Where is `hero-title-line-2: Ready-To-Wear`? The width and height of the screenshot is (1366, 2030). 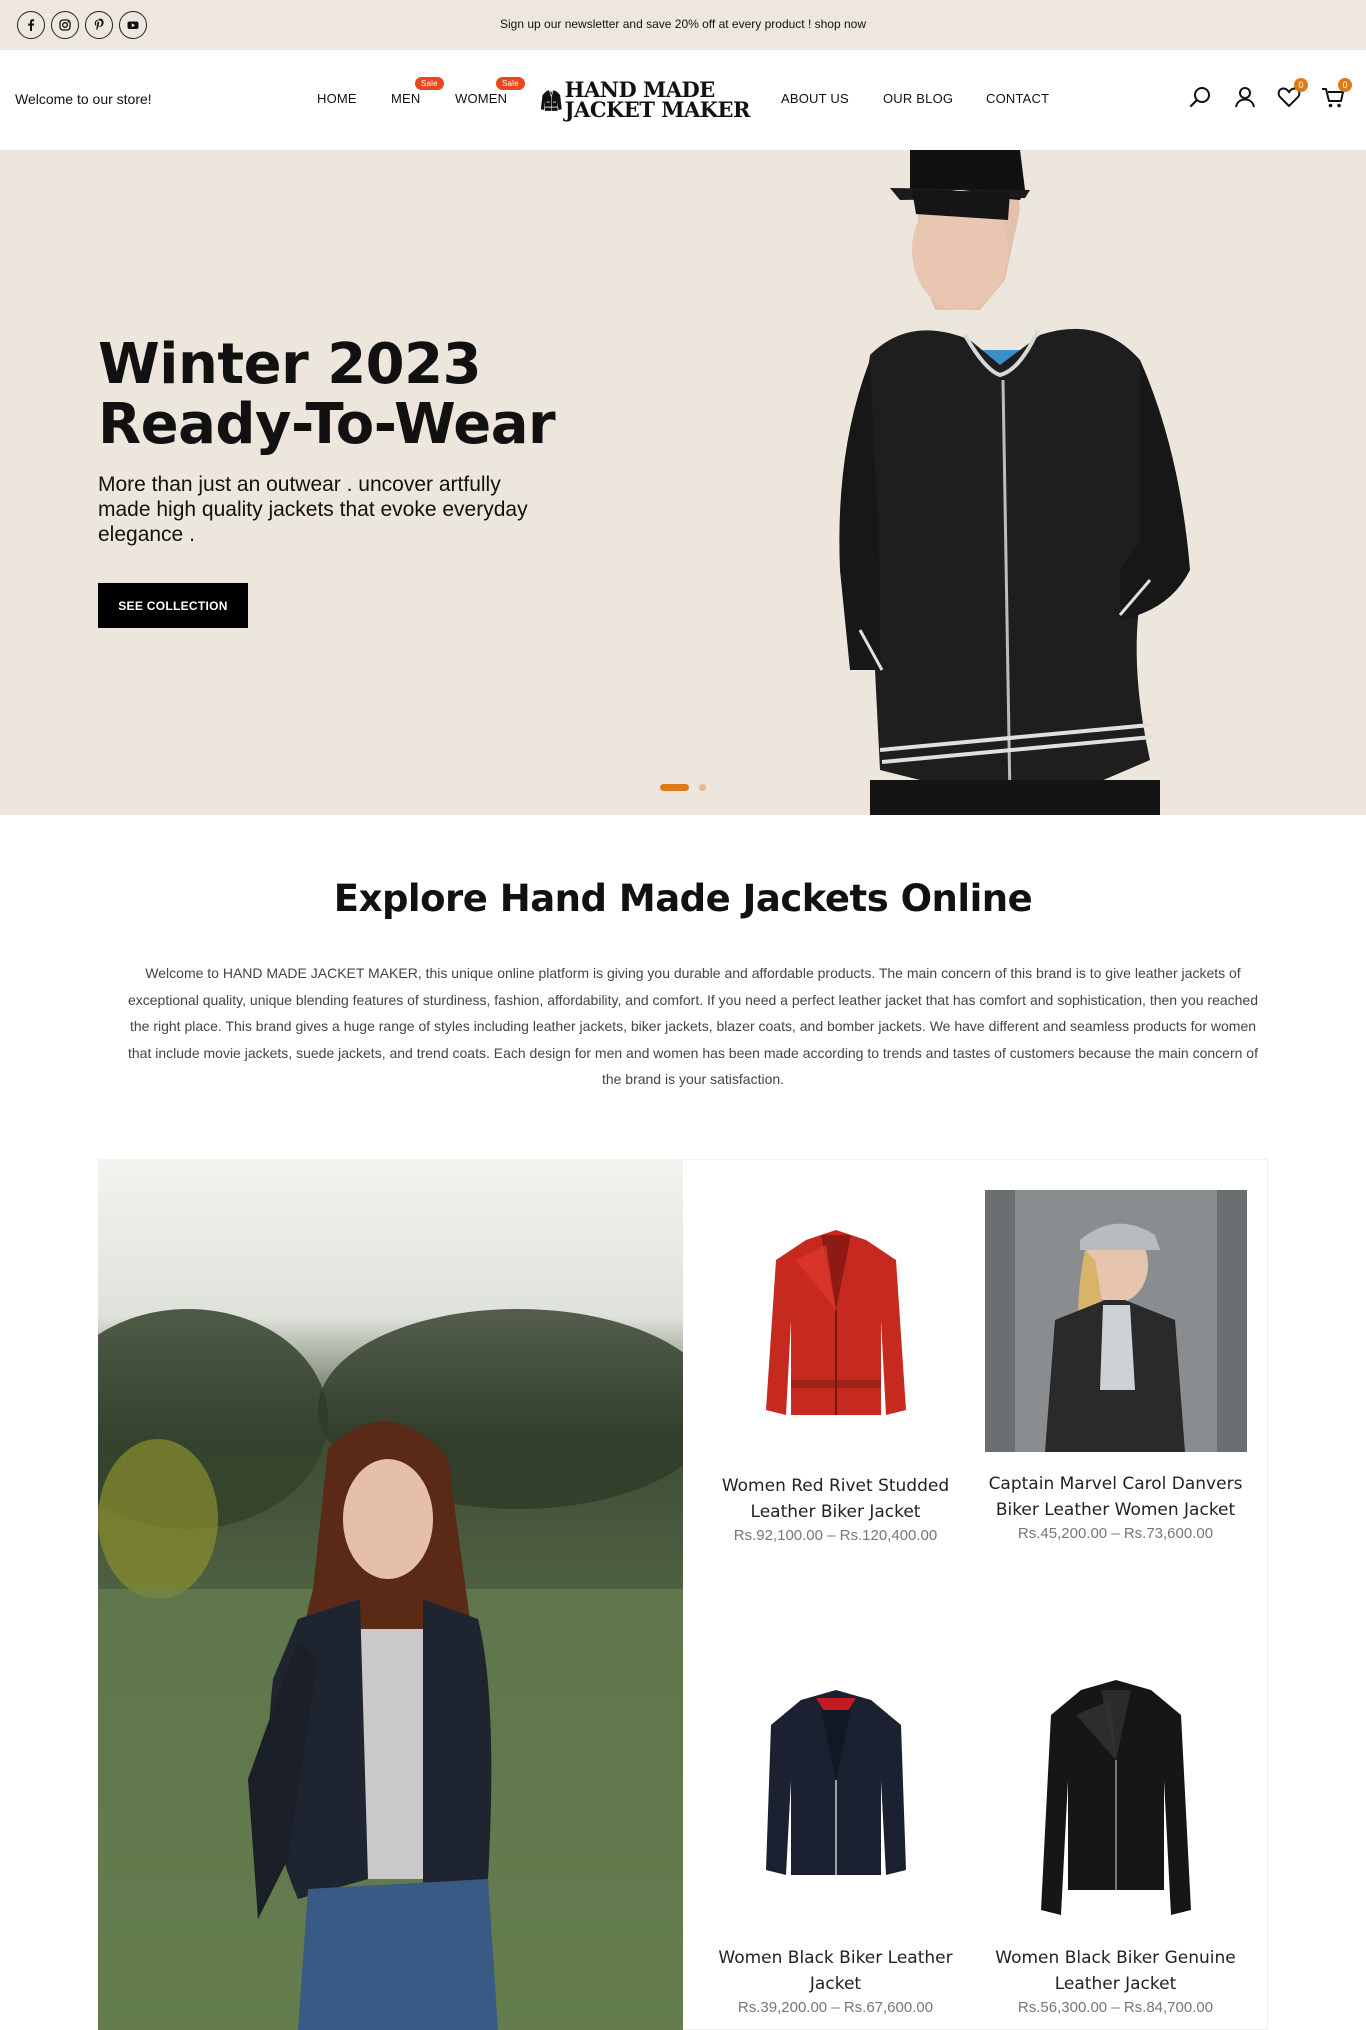 hero-title-line-2: Ready-To-Wear is located at coordinates (327, 424).